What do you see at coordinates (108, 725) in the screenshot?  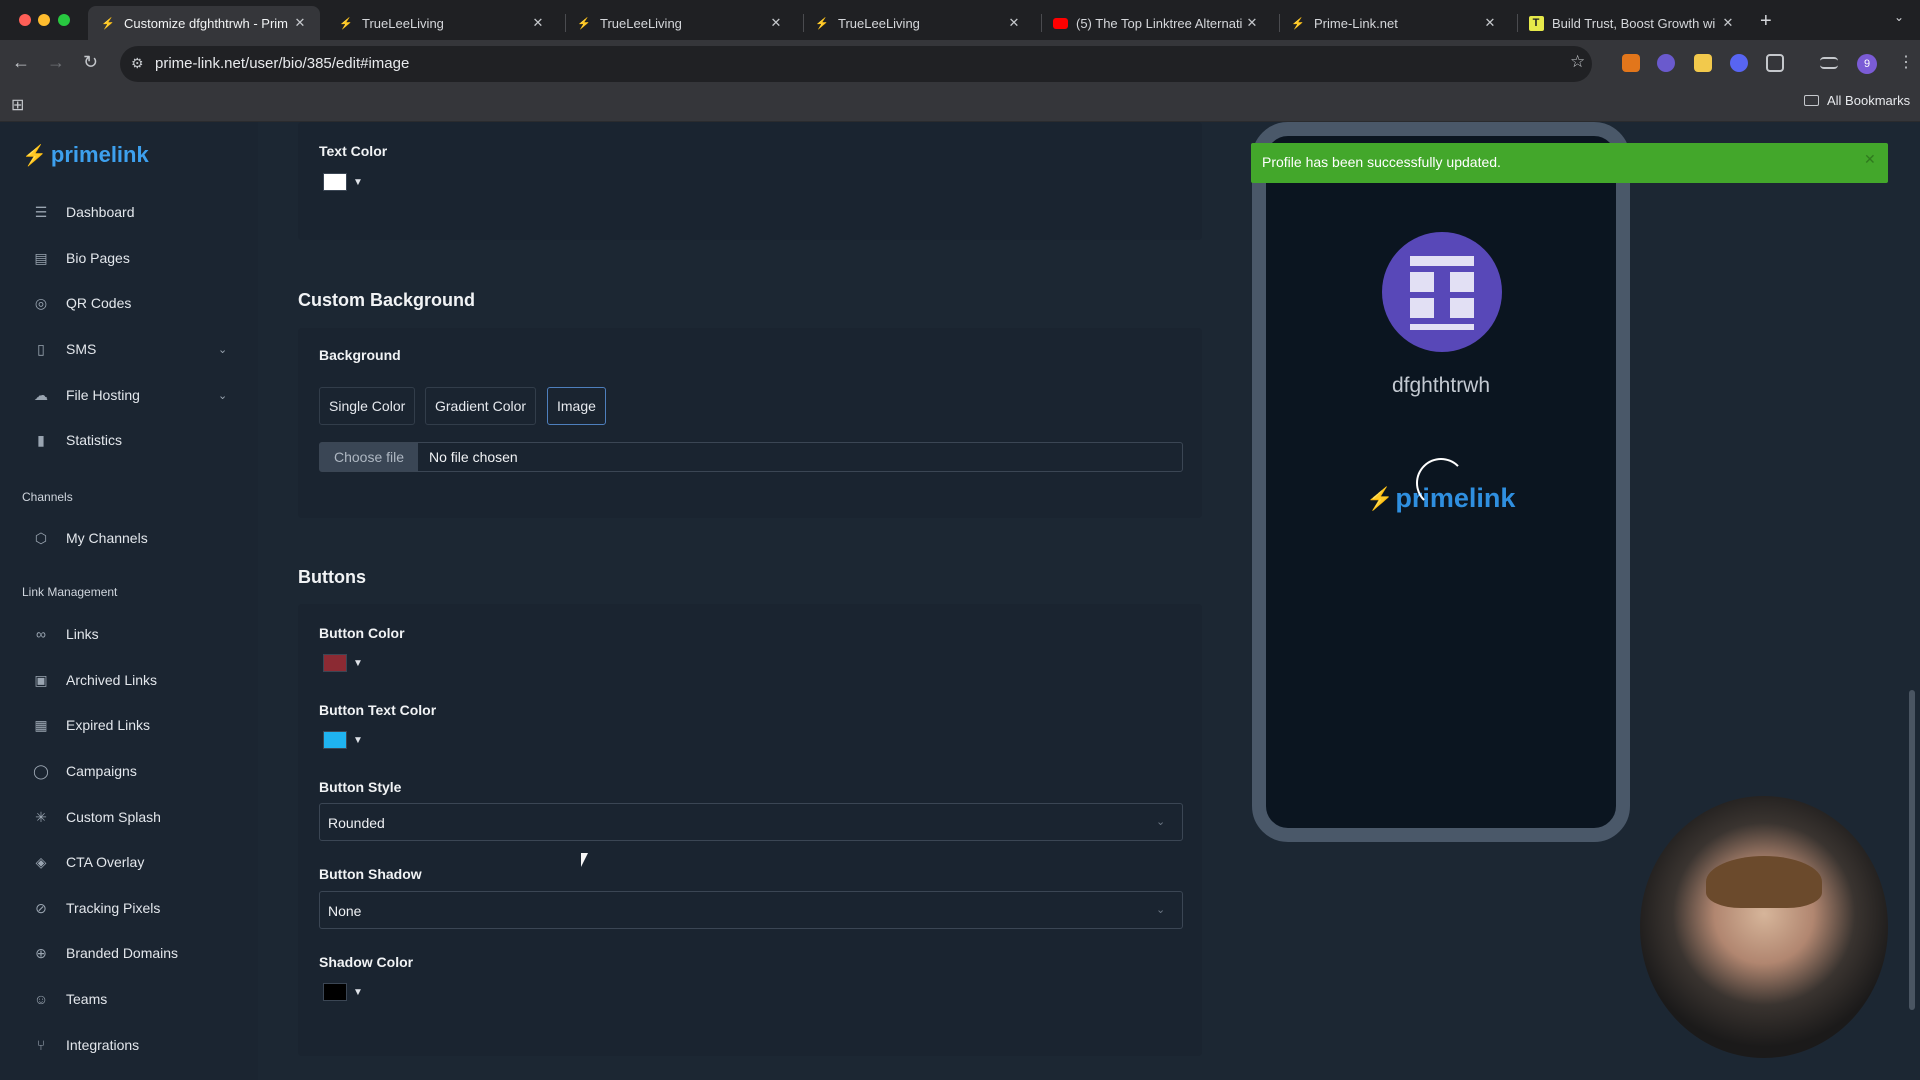 I see `sidebar-item-label: Expired Links` at bounding box center [108, 725].